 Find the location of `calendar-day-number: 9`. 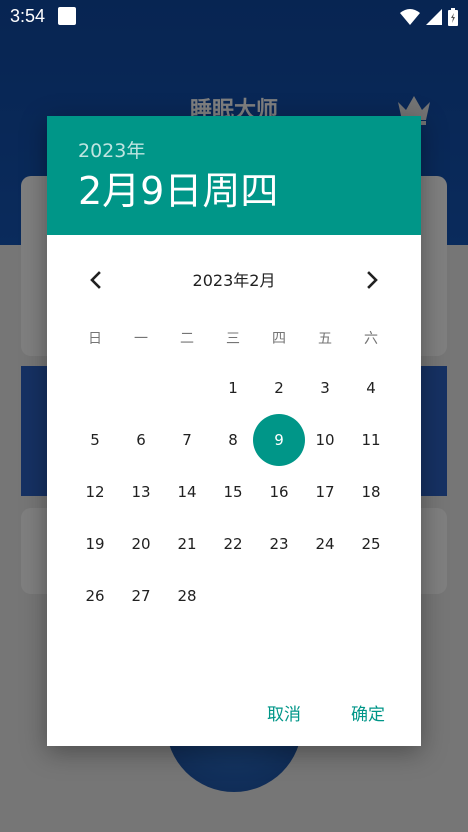

calendar-day-number: 9 is located at coordinates (279, 440).